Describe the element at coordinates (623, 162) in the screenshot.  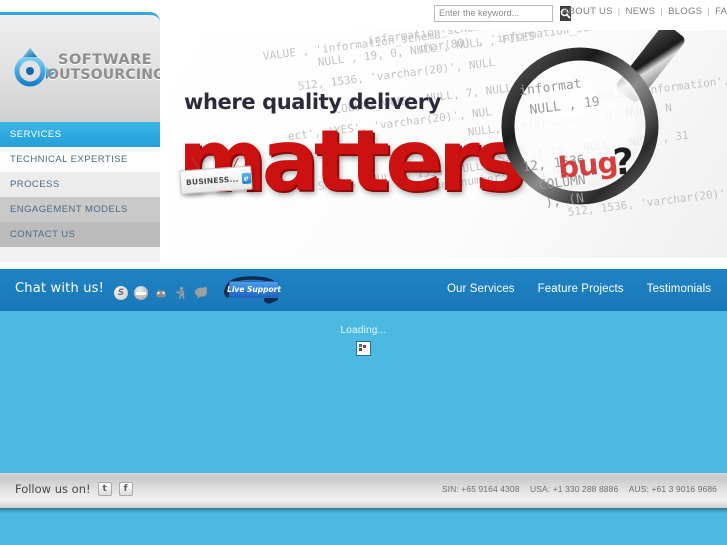
I see `banner-bug-question-mark: ?` at that location.